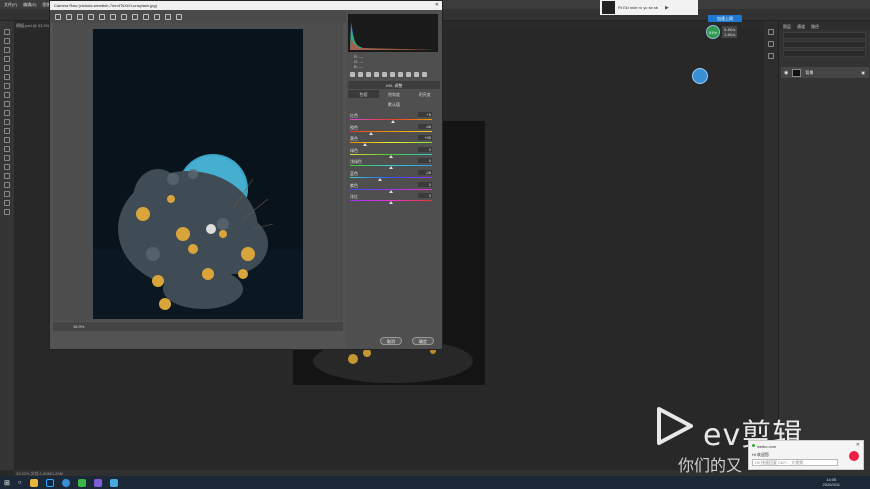 Image resolution: width=870 pixels, height=489 pixels. What do you see at coordinates (786, 73) in the screenshot?
I see `eye-icon: ◉` at bounding box center [786, 73].